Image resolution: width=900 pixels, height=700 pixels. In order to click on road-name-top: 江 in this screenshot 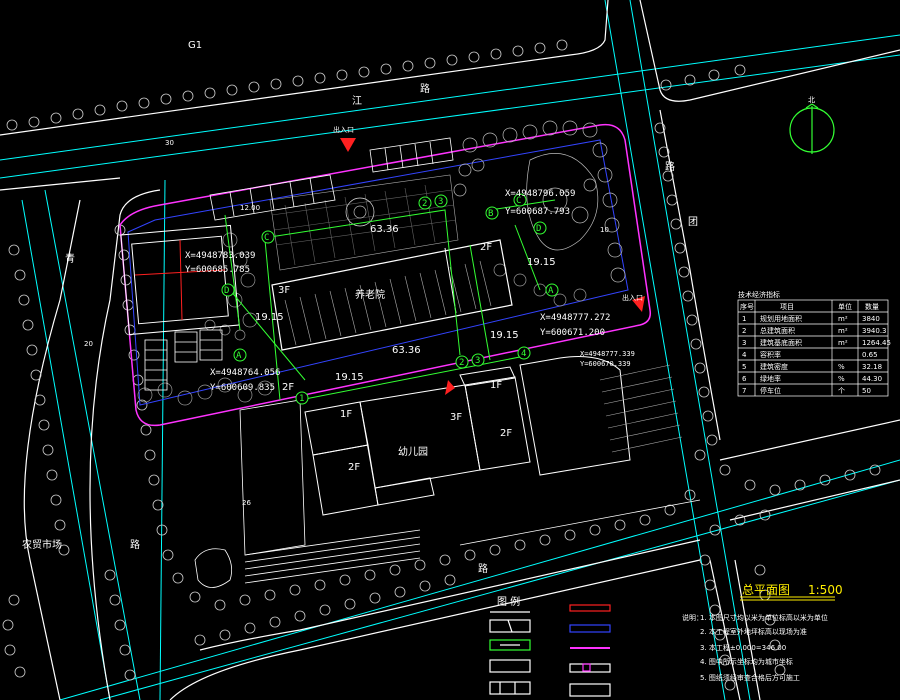, I will do `click(357, 101)`.